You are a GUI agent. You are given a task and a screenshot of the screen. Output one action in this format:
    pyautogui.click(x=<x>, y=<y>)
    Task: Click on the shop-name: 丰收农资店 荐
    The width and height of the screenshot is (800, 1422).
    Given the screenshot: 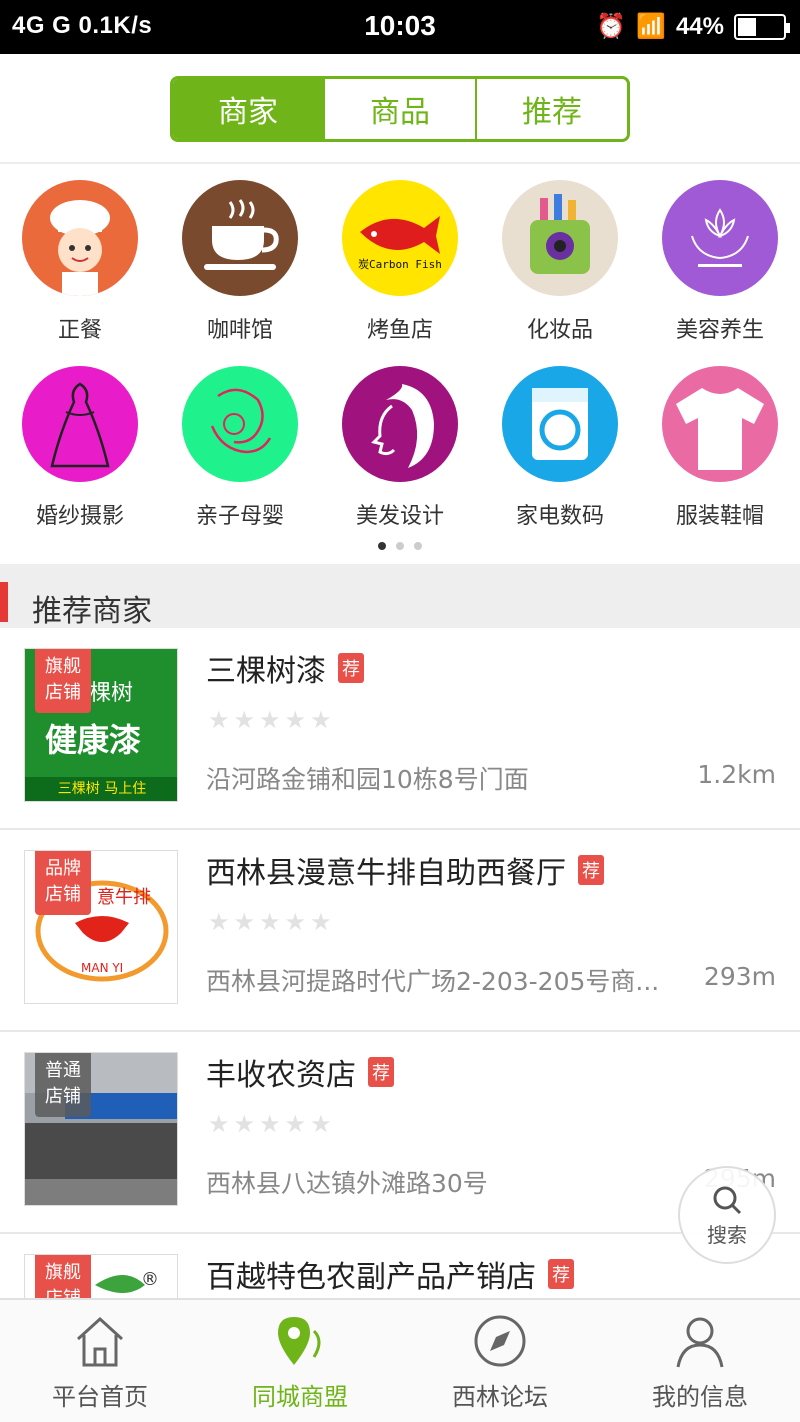 What is the action you would take?
    pyautogui.click(x=300, y=1072)
    